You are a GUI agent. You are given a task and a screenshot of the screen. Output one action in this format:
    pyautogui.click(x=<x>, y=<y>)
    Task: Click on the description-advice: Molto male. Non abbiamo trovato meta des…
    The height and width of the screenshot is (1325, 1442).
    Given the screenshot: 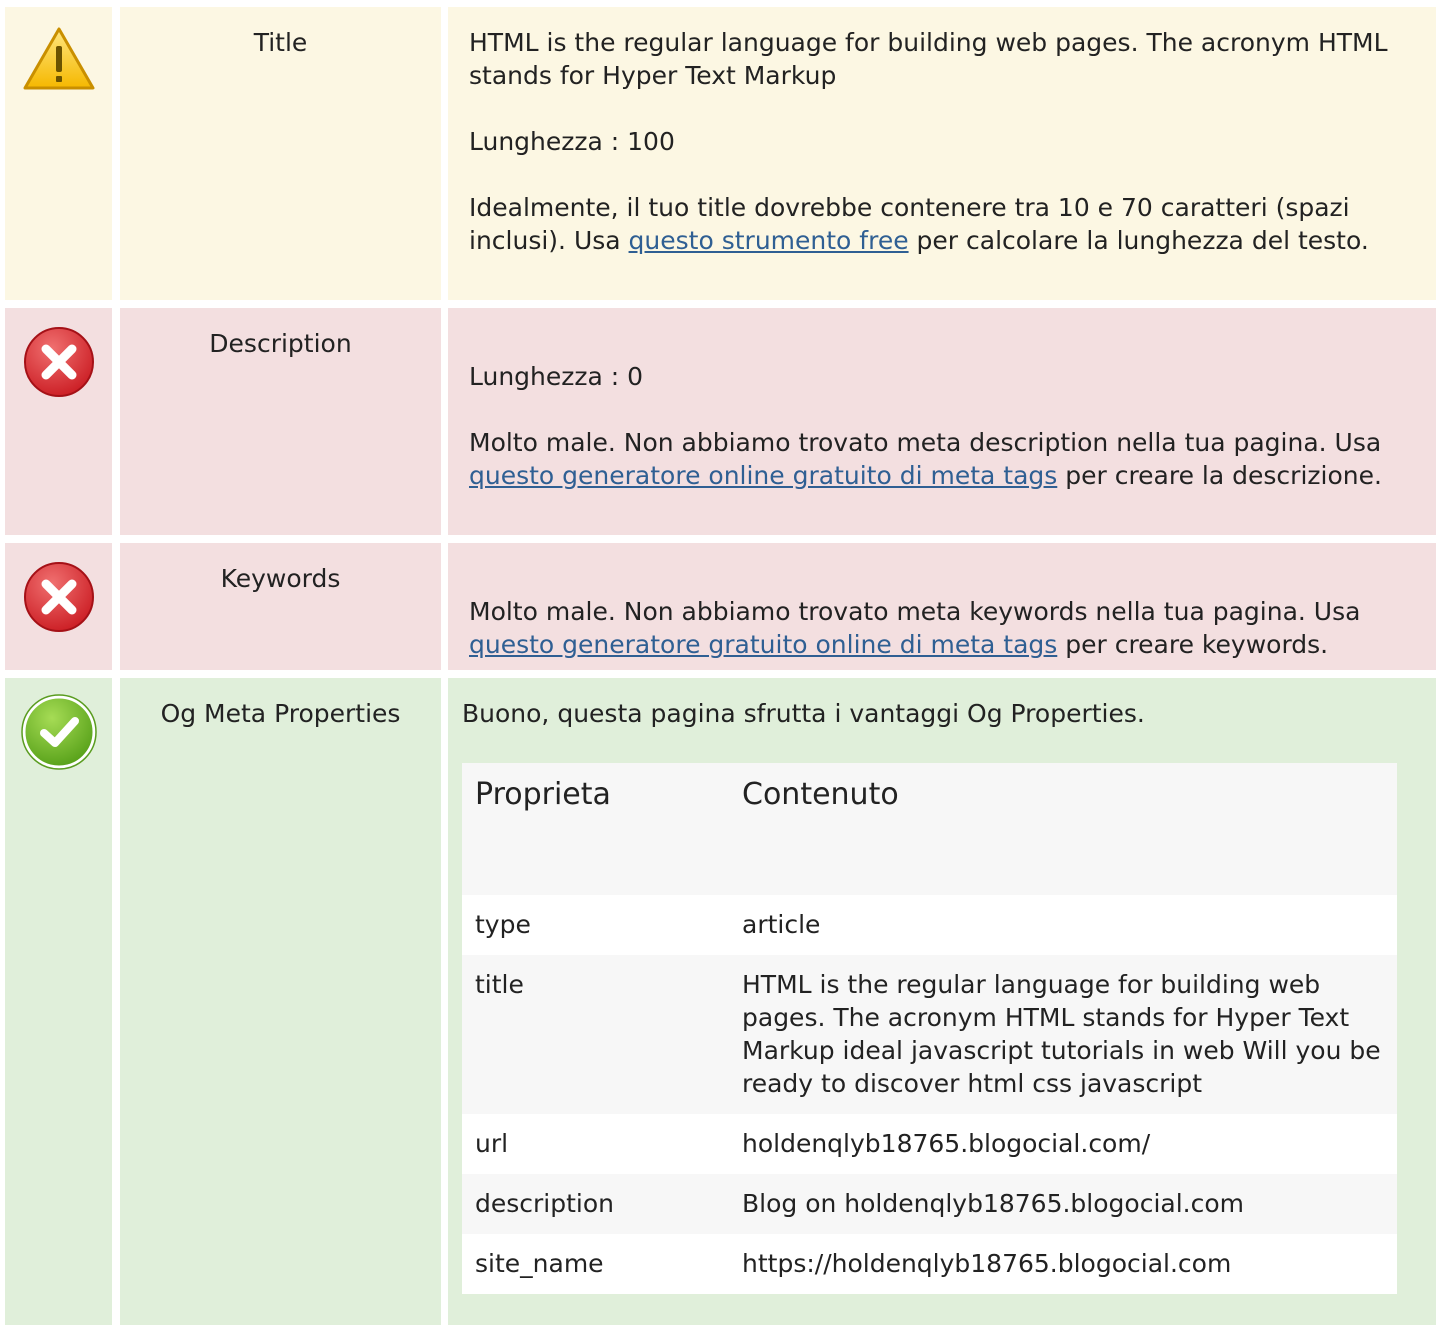 What is the action you would take?
    pyautogui.click(x=925, y=459)
    